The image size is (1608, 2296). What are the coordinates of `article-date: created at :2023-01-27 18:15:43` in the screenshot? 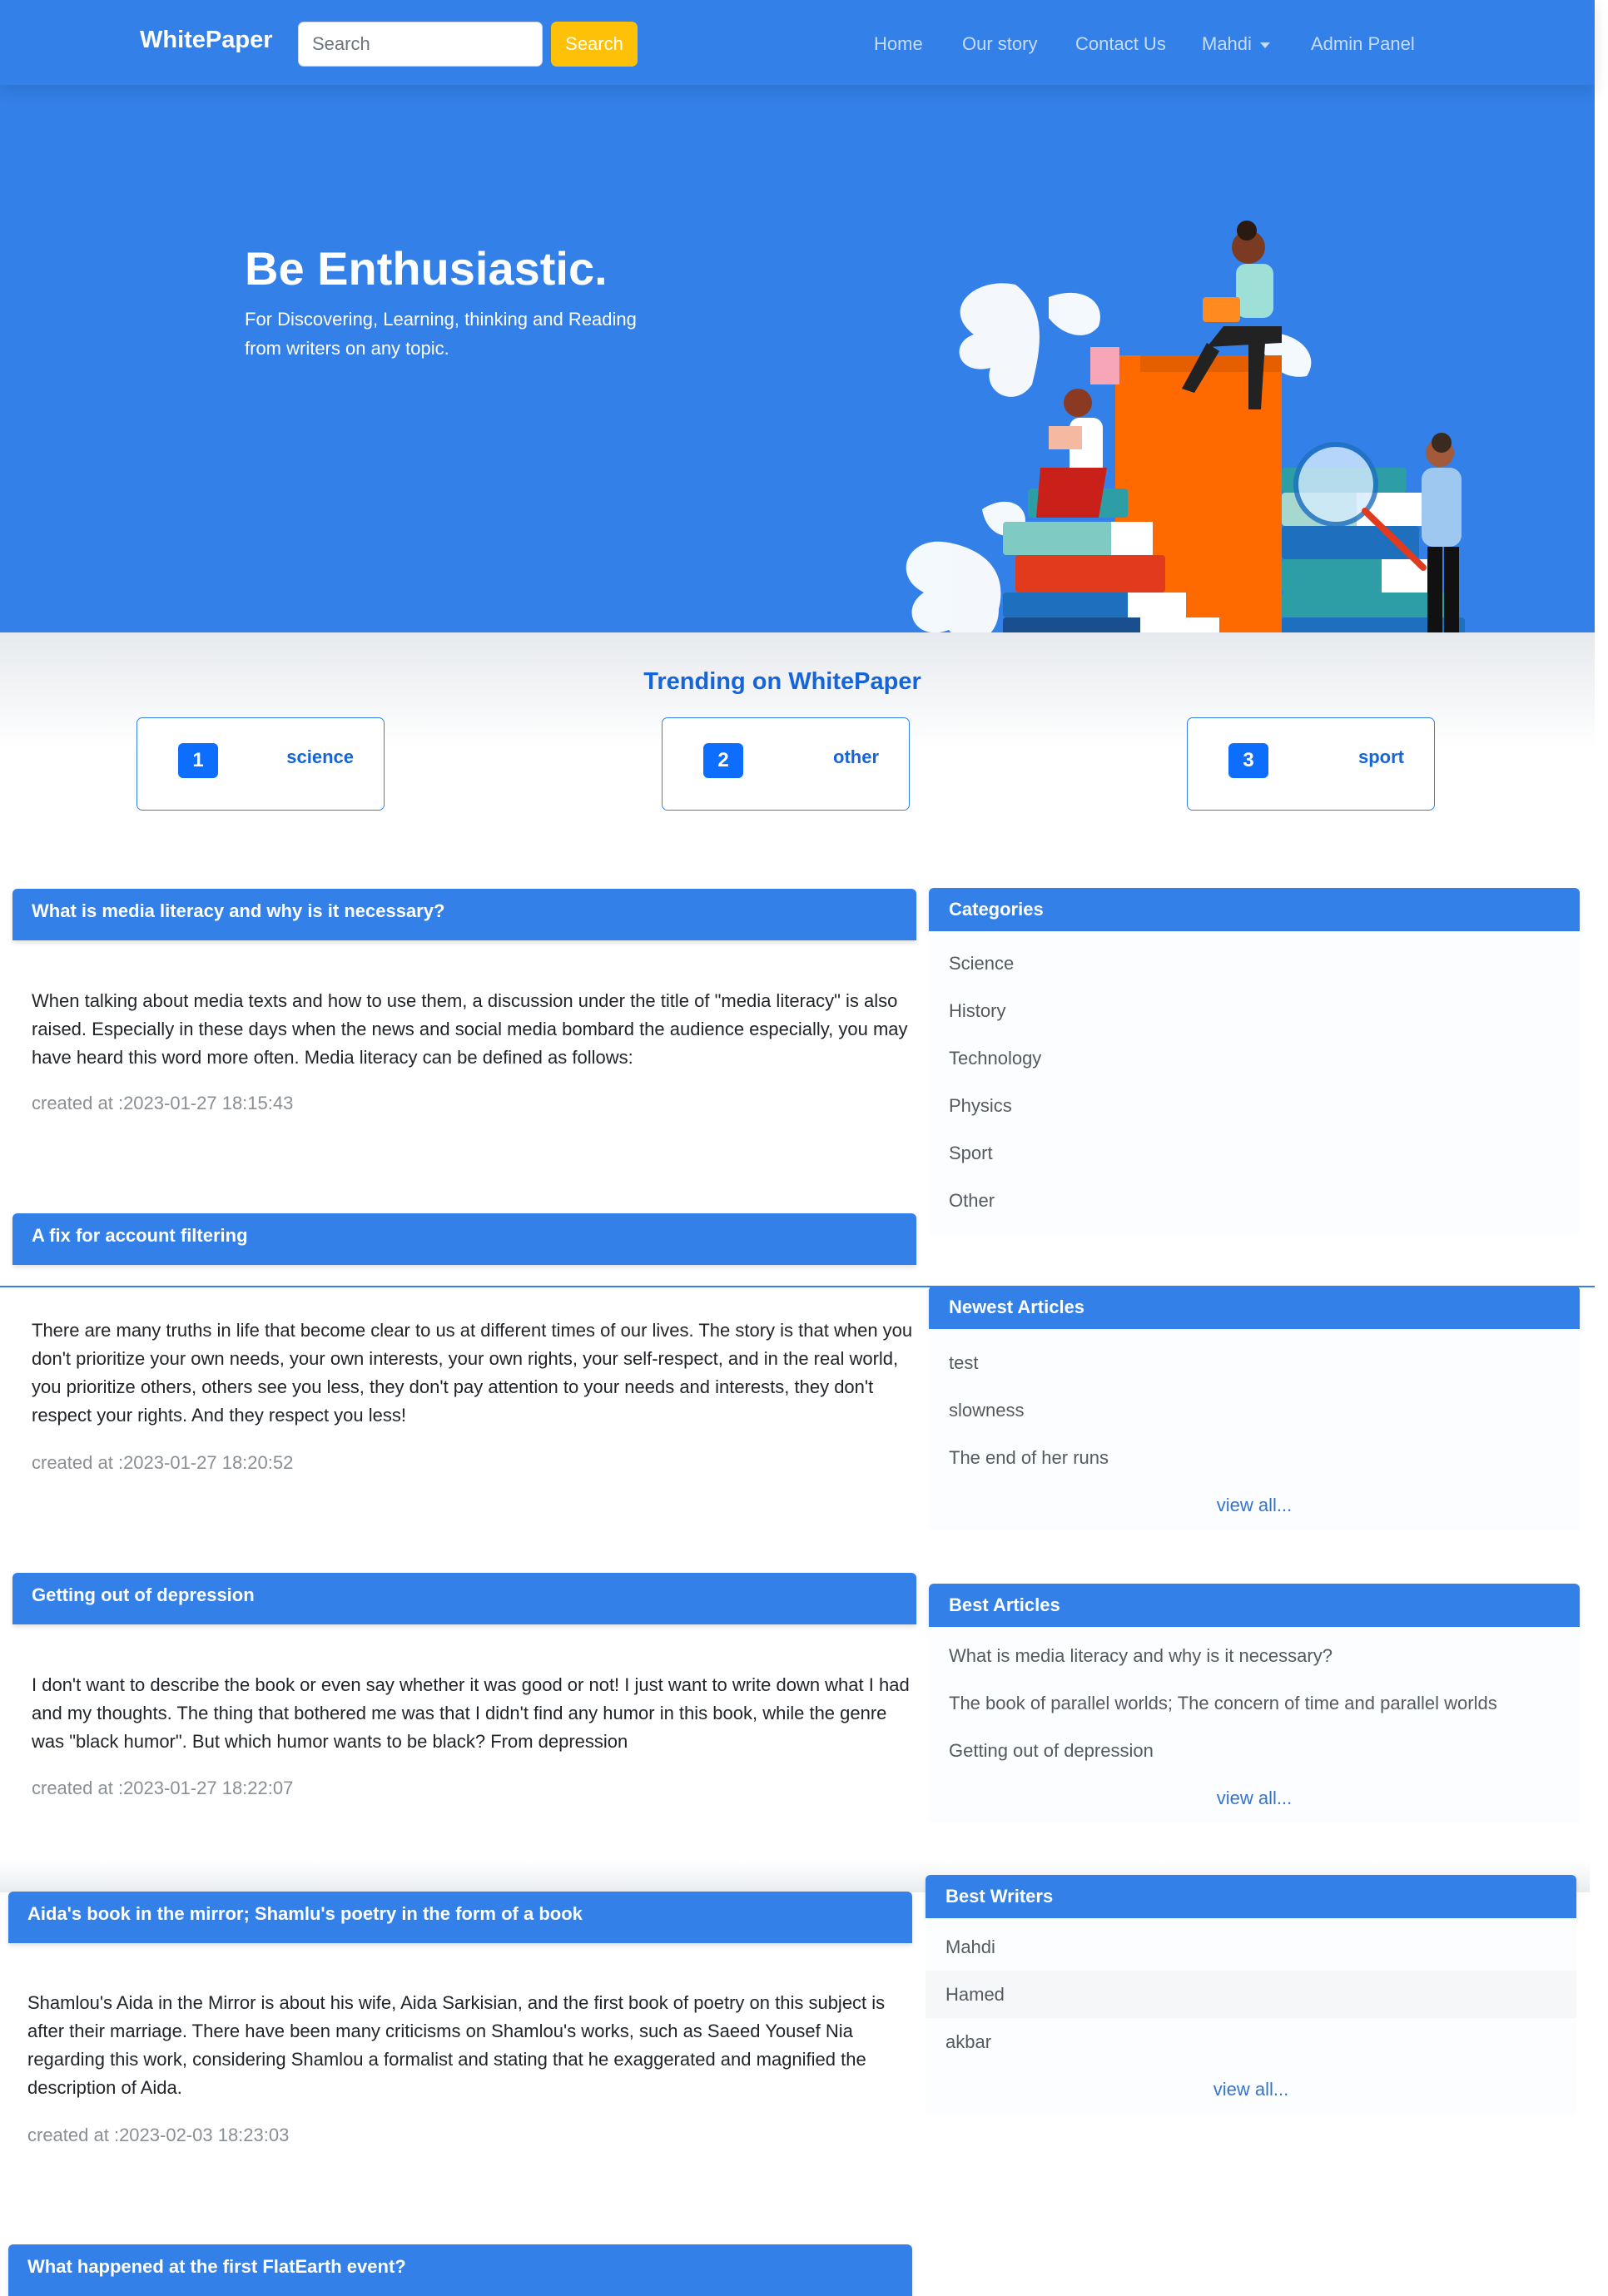 It's located at (163, 1103).